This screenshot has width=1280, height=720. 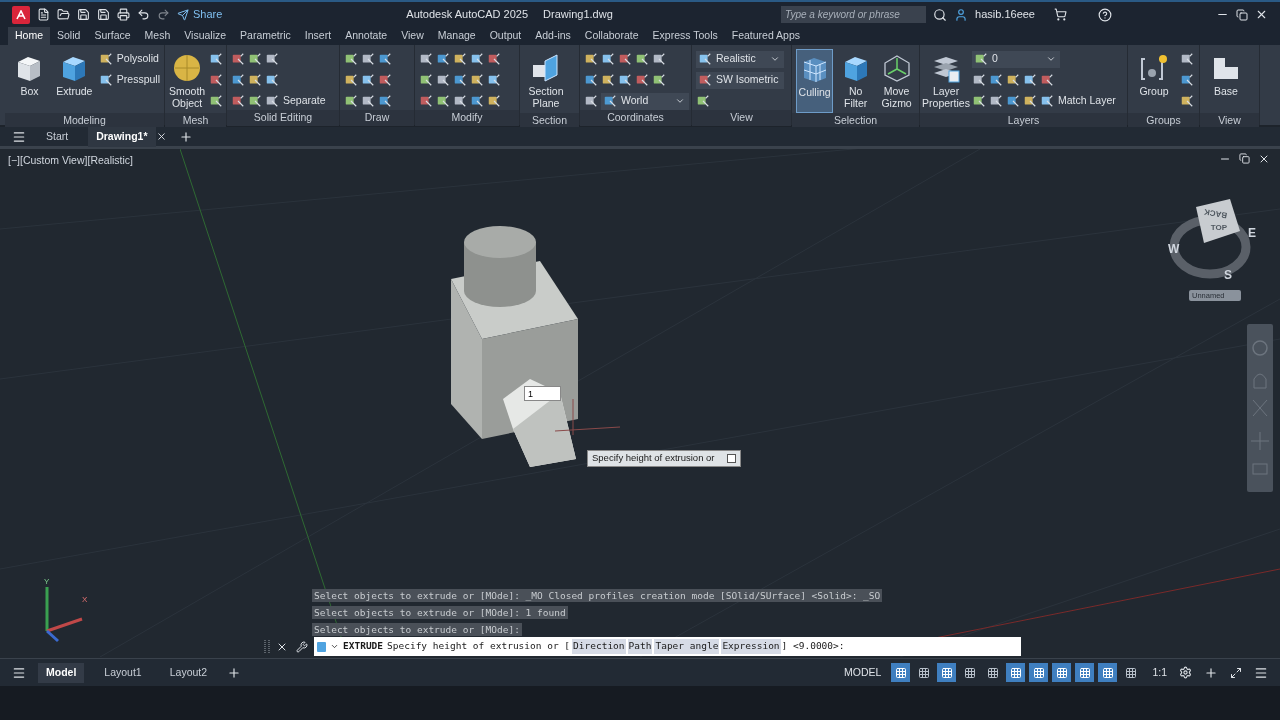 What do you see at coordinates (57, 136) in the screenshot?
I see `file-tab: Start` at bounding box center [57, 136].